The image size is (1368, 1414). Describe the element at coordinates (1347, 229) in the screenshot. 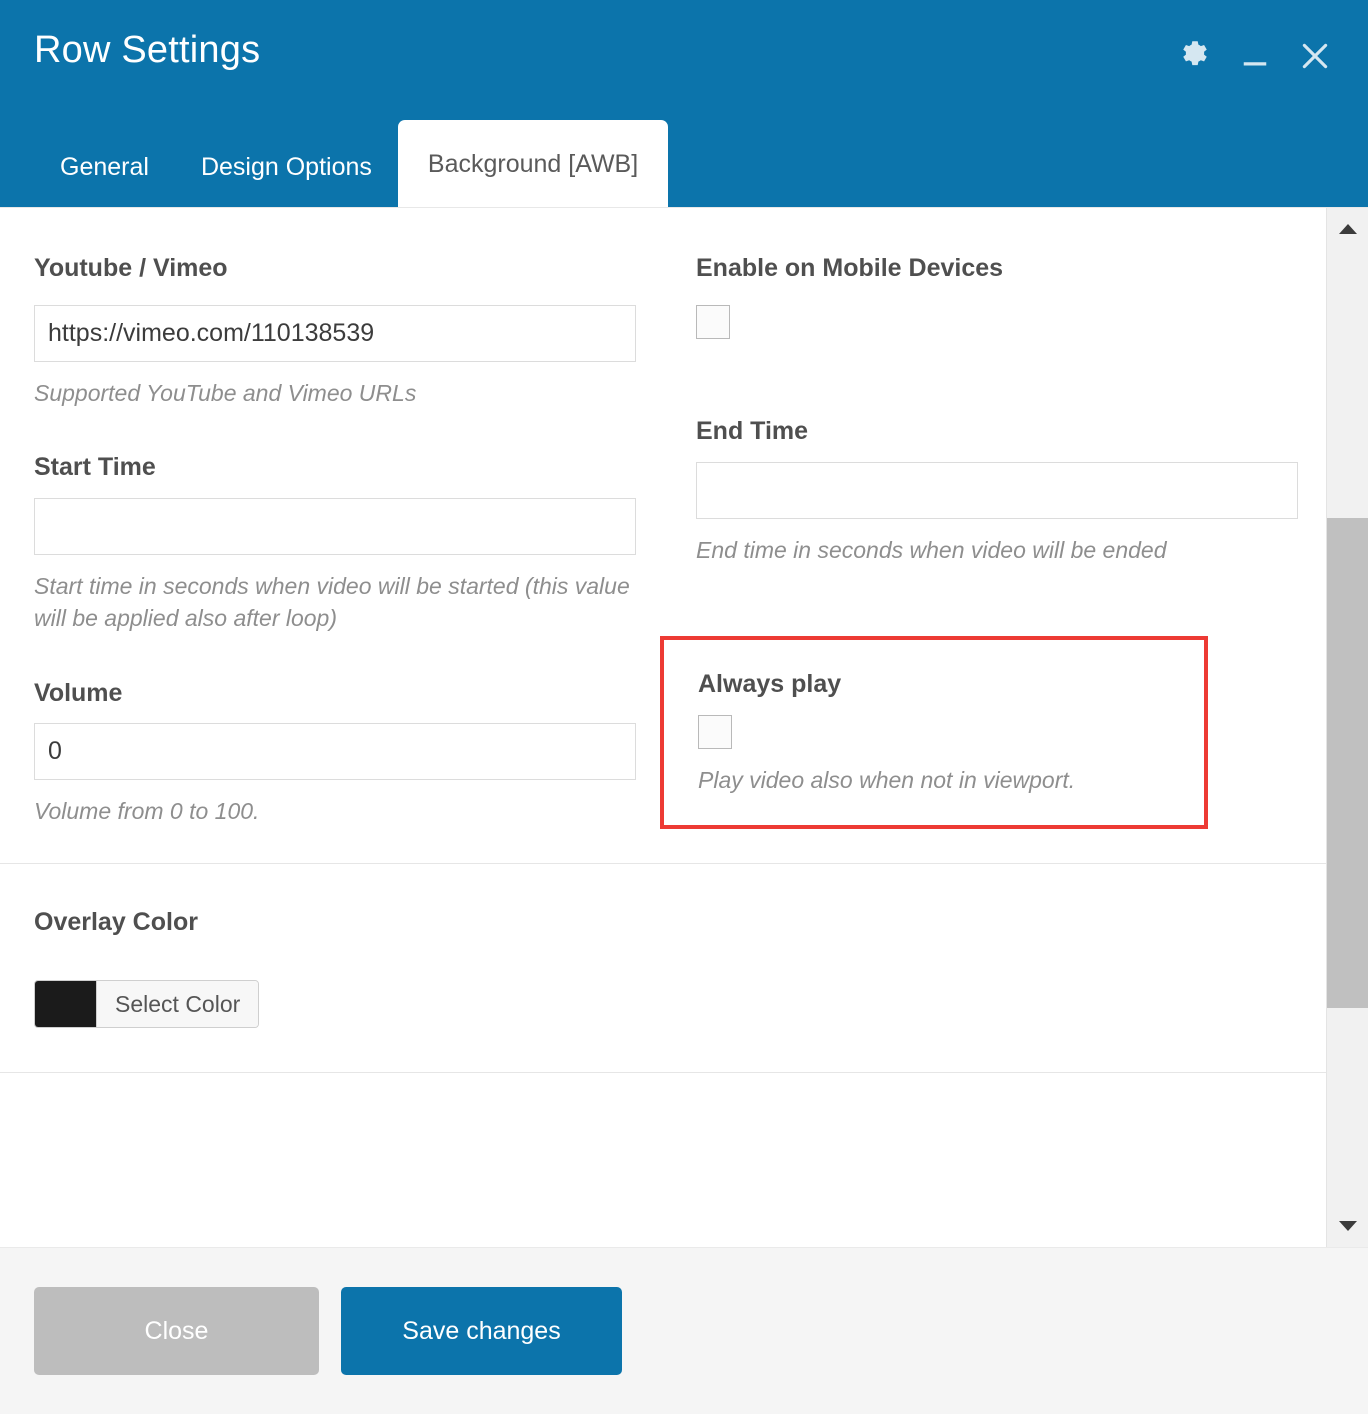

I see `scroll-up-arrow-icon` at that location.